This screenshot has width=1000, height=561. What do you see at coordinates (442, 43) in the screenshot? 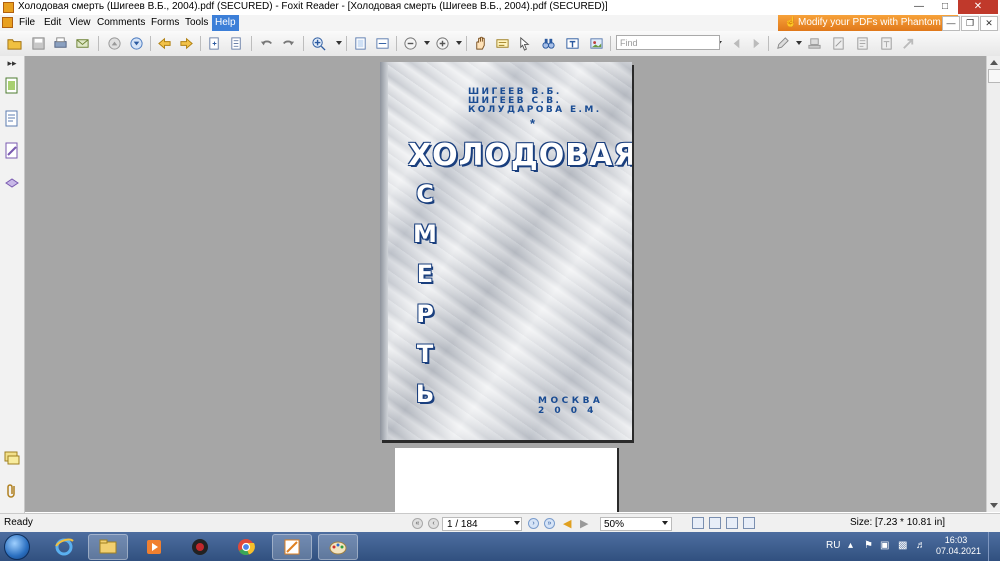
I see `zoom-plus-icon` at bounding box center [442, 43].